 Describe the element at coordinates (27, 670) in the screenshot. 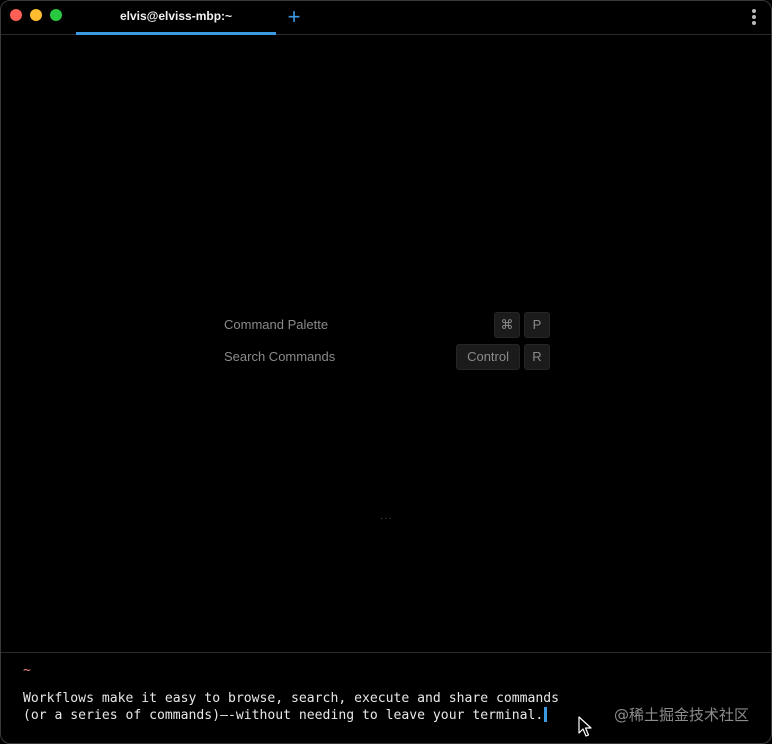

I see `prompt-directory: ~` at that location.